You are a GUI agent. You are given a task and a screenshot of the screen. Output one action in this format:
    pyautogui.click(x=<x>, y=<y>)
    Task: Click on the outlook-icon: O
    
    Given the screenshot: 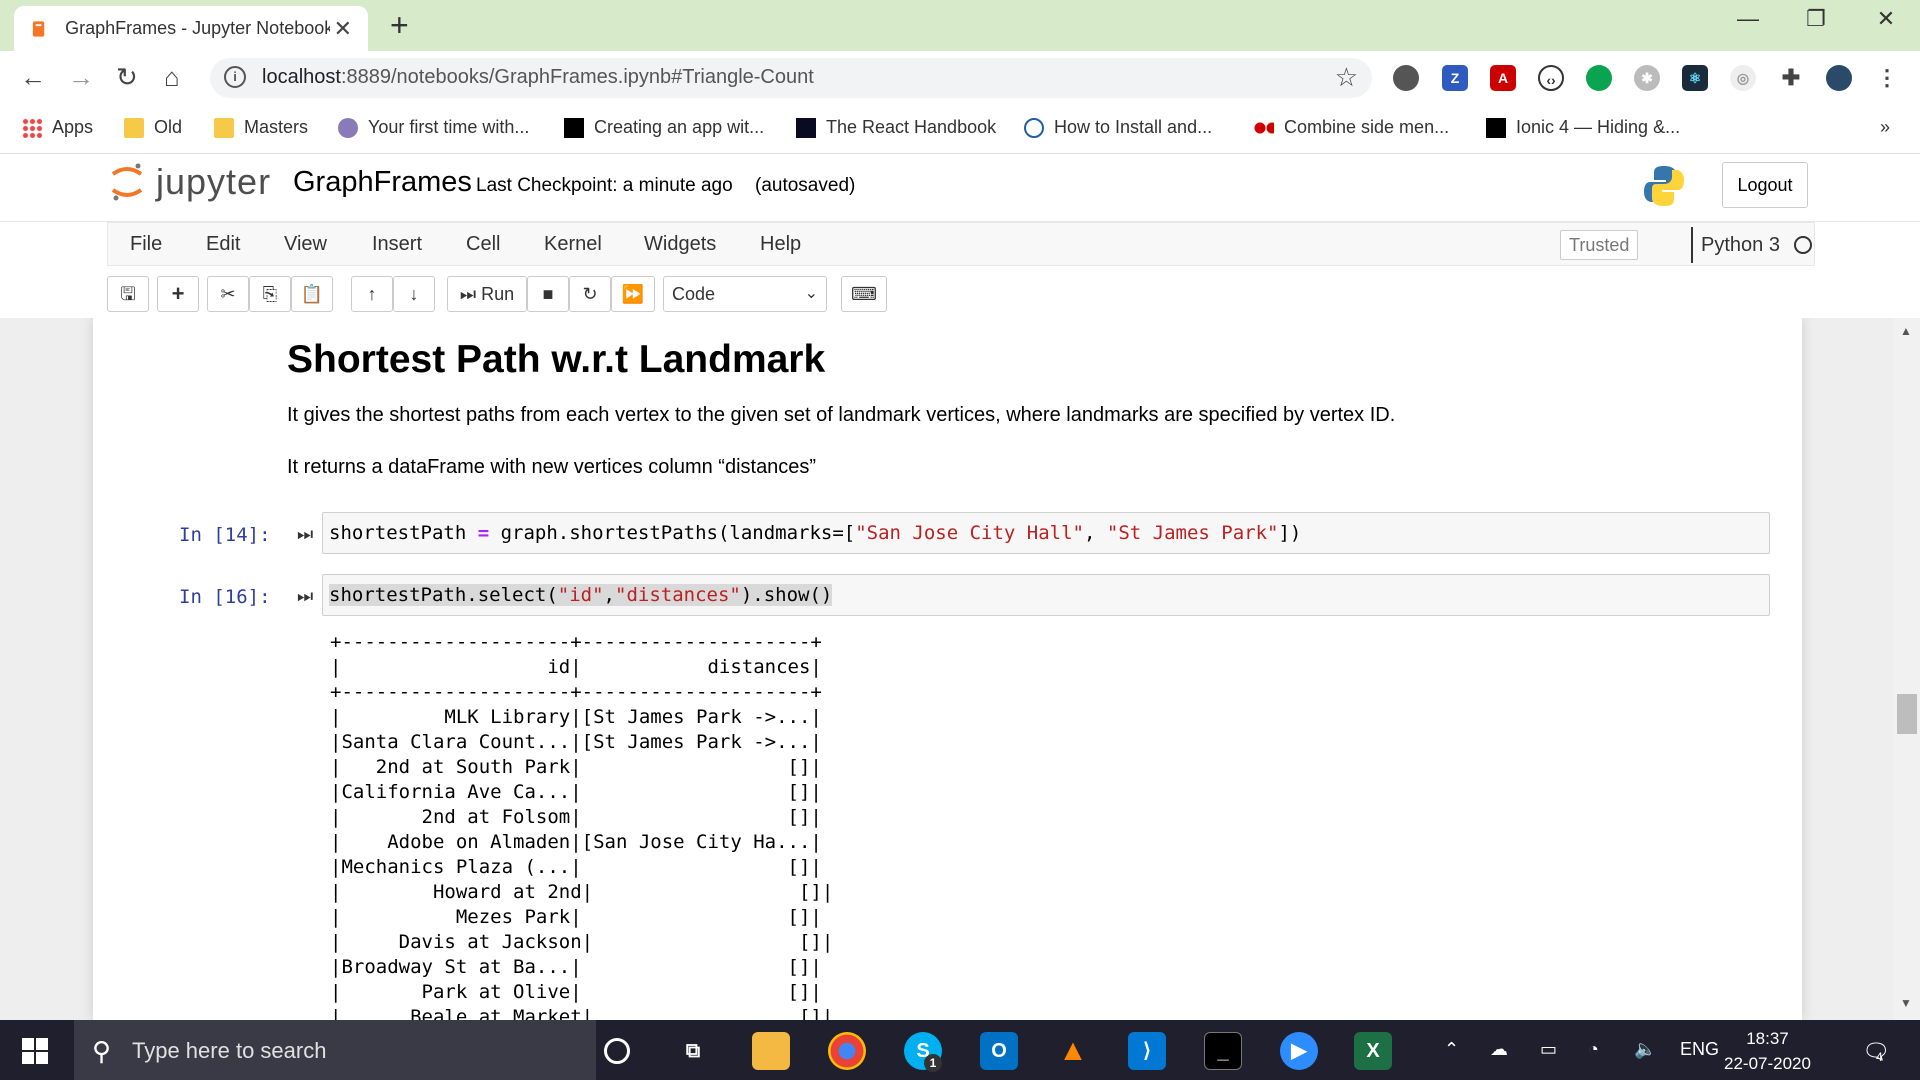 What is the action you would take?
    pyautogui.click(x=999, y=1051)
    